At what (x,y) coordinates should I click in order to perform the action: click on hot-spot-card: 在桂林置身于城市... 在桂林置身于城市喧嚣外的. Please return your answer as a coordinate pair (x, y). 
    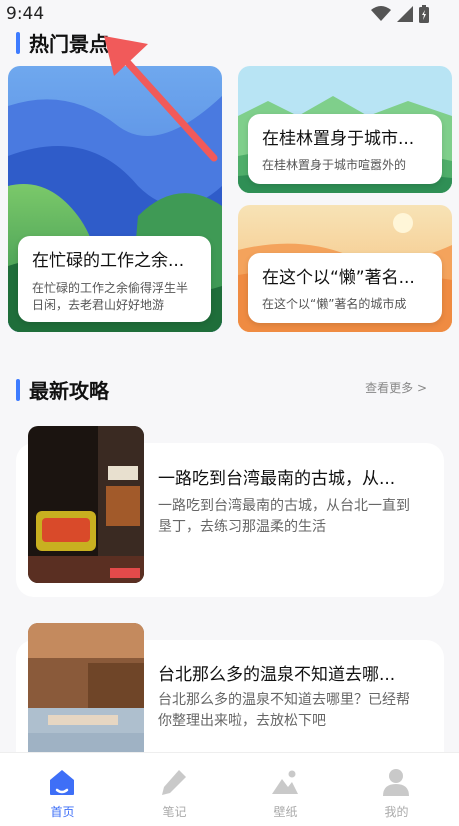
    Looking at the image, I should click on (345, 129).